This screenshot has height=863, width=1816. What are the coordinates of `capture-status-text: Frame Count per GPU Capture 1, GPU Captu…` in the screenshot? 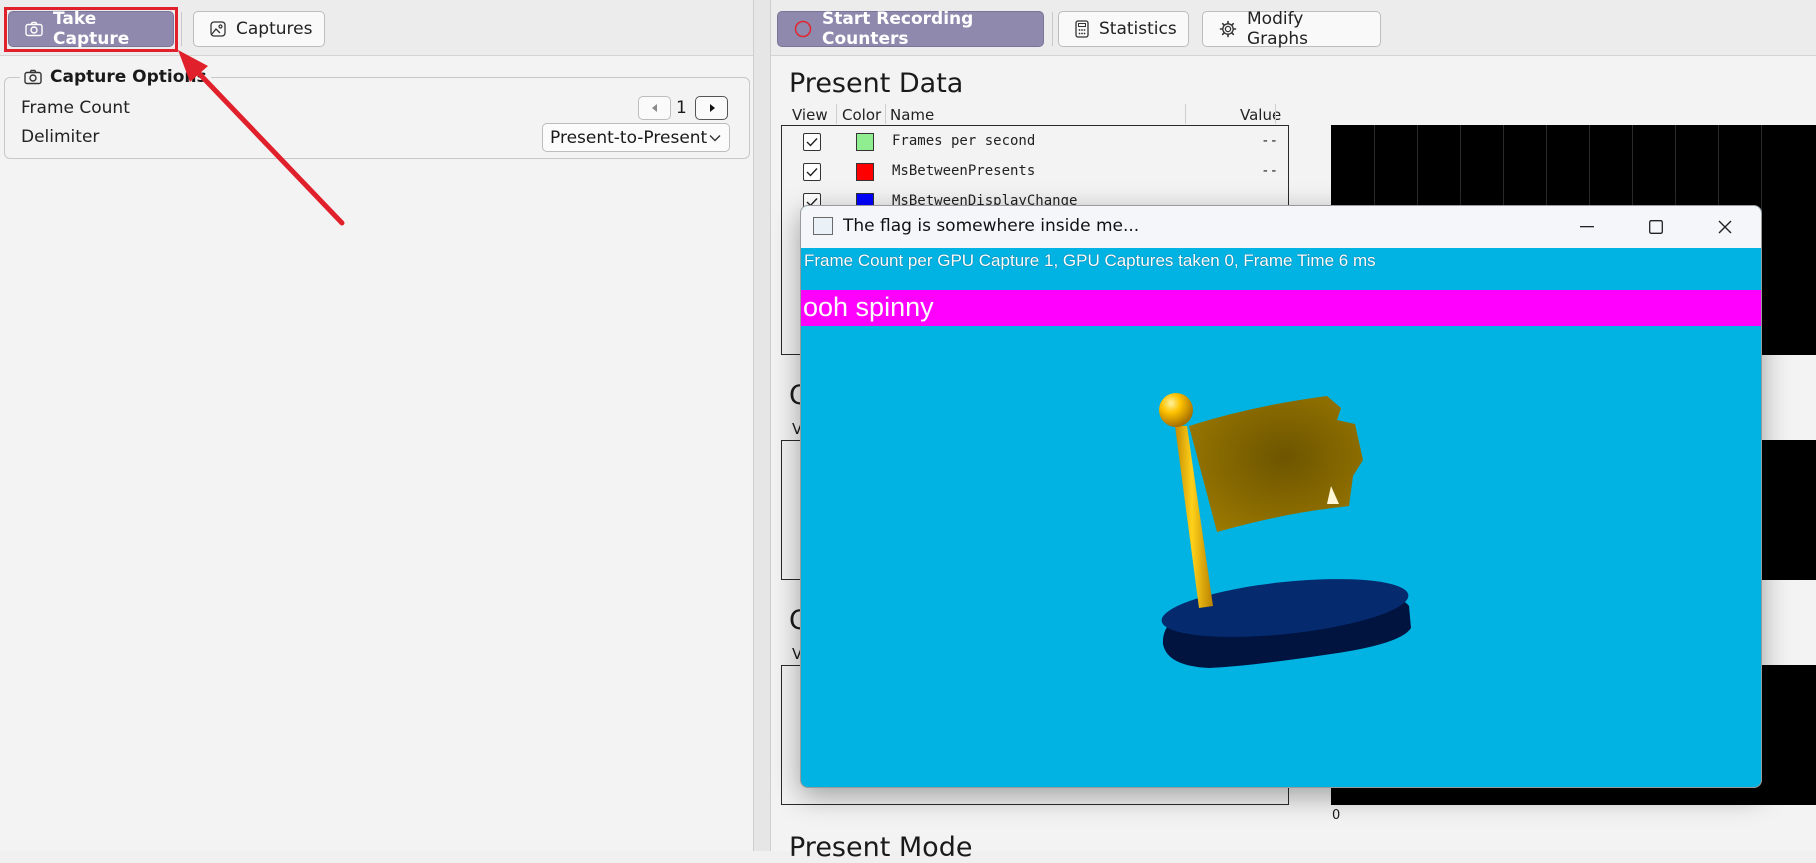 It's located at (1090, 260).